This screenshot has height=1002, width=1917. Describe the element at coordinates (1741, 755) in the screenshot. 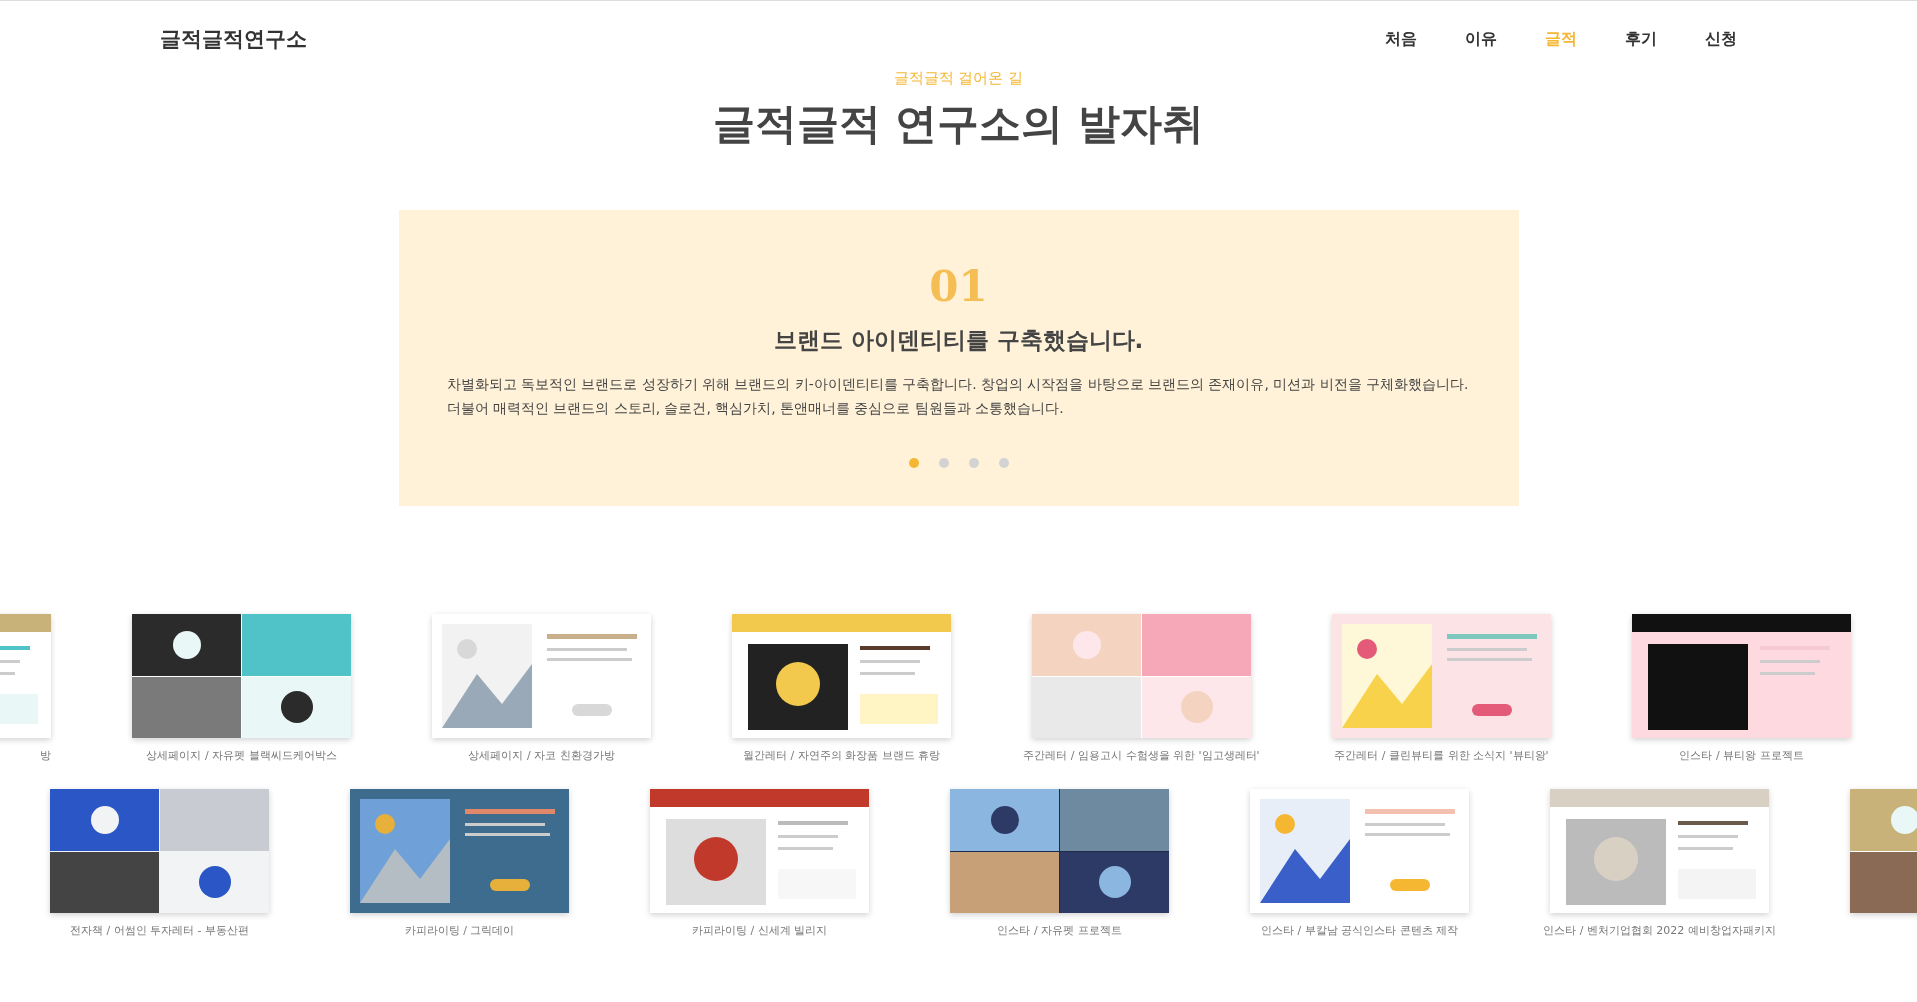

I see `thumbnail-caption: 인스타 / 뷰티왕 프로젝트` at that location.